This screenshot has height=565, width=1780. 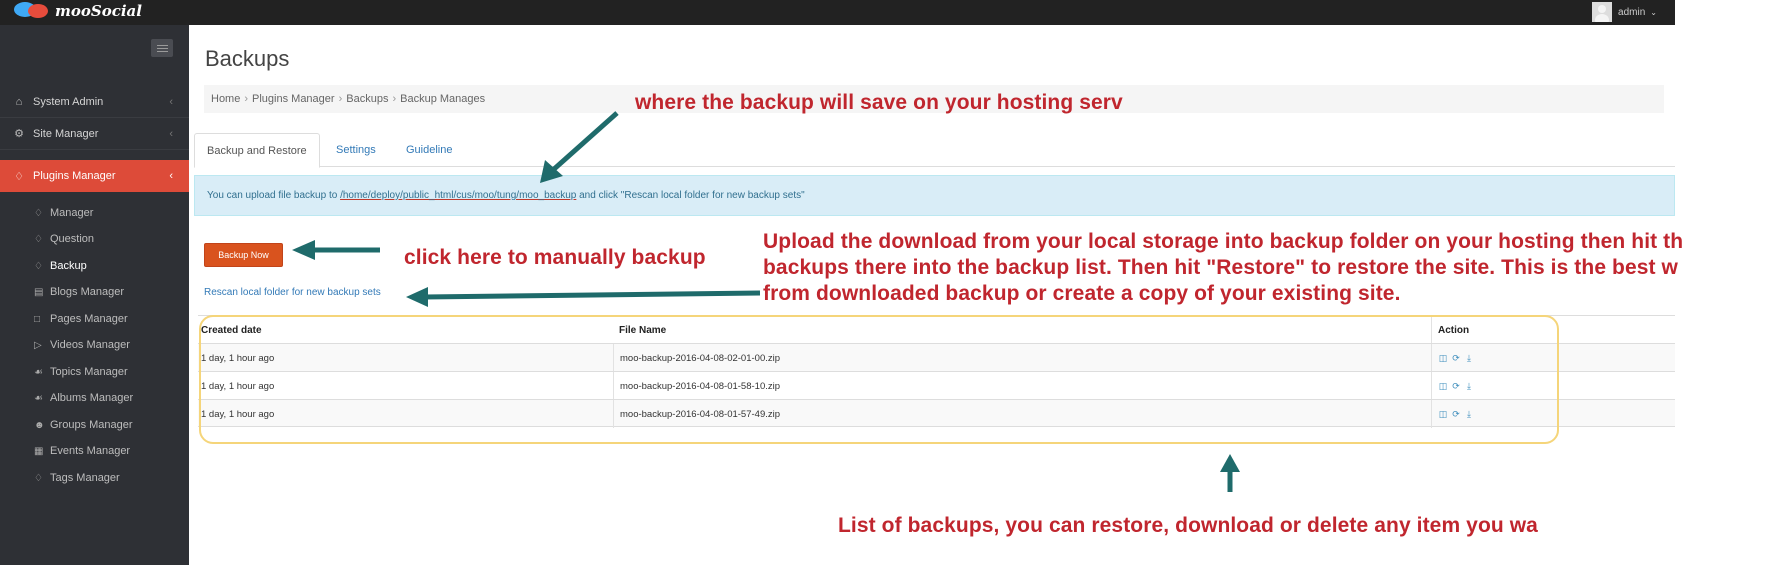 I want to click on arrow-to-rescan, so click(x=592, y=295).